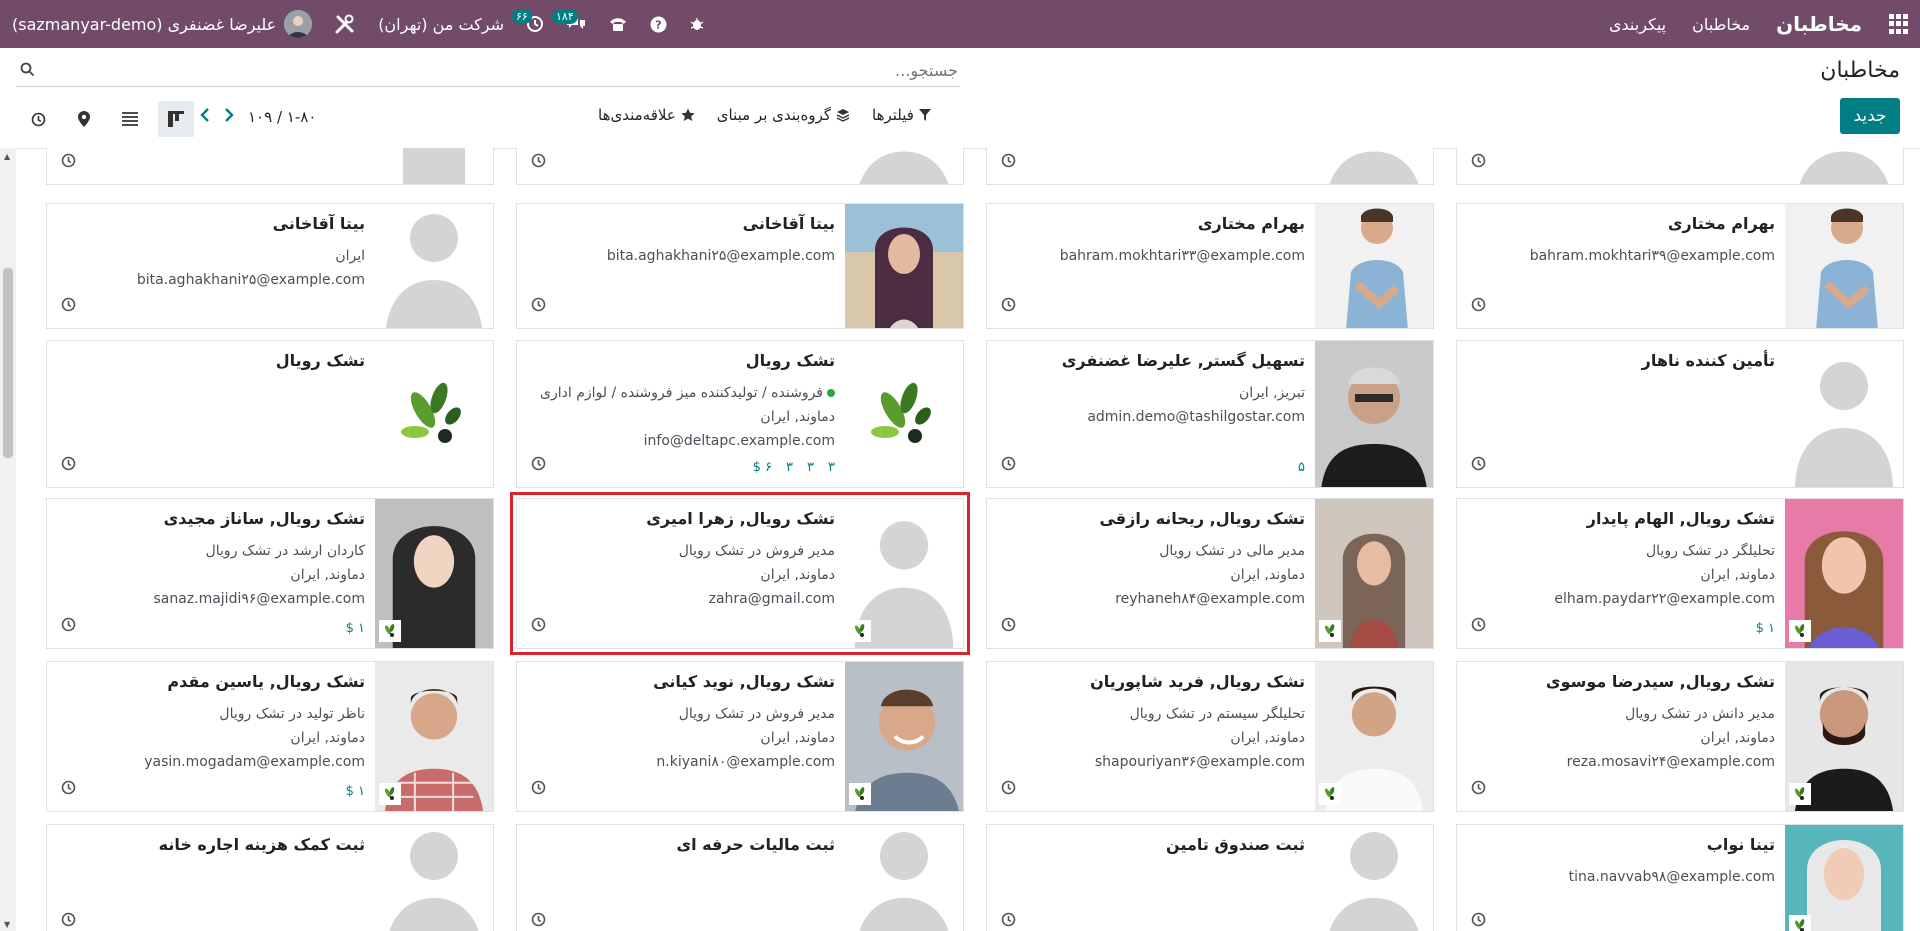 The width and height of the screenshot is (1920, 931). Describe the element at coordinates (8, 363) in the screenshot. I see `scroll-thumb` at that location.